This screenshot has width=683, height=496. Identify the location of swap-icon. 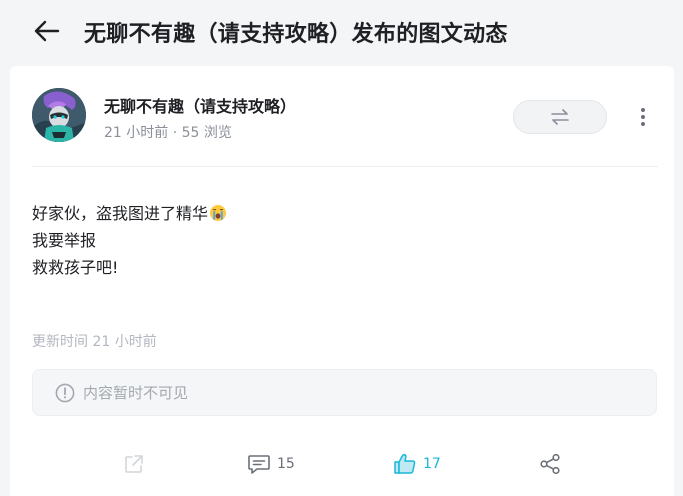
(560, 117).